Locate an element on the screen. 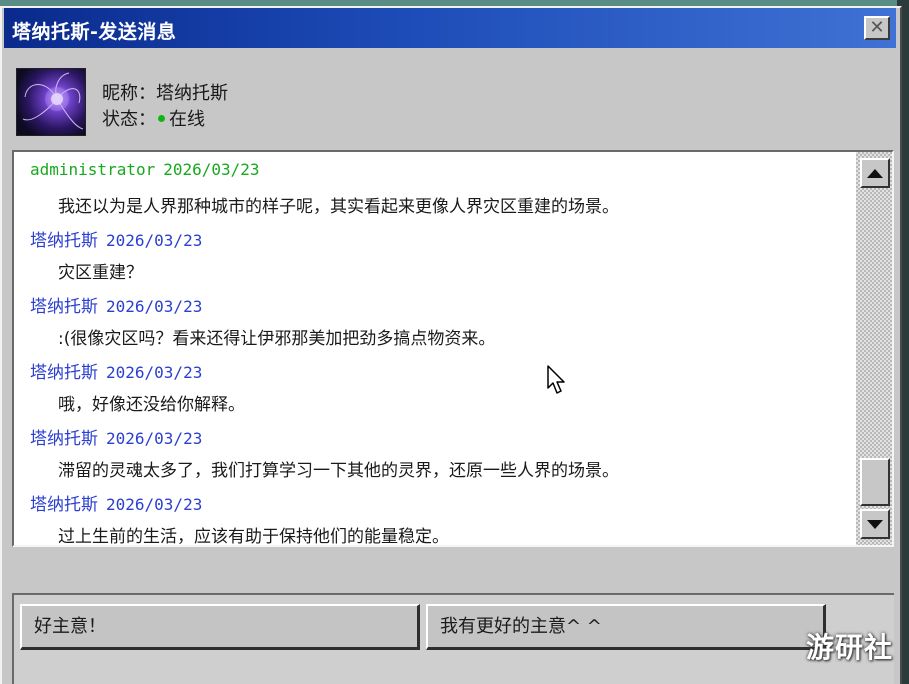 This screenshot has width=909, height=684. scroll-down-button is located at coordinates (875, 524).